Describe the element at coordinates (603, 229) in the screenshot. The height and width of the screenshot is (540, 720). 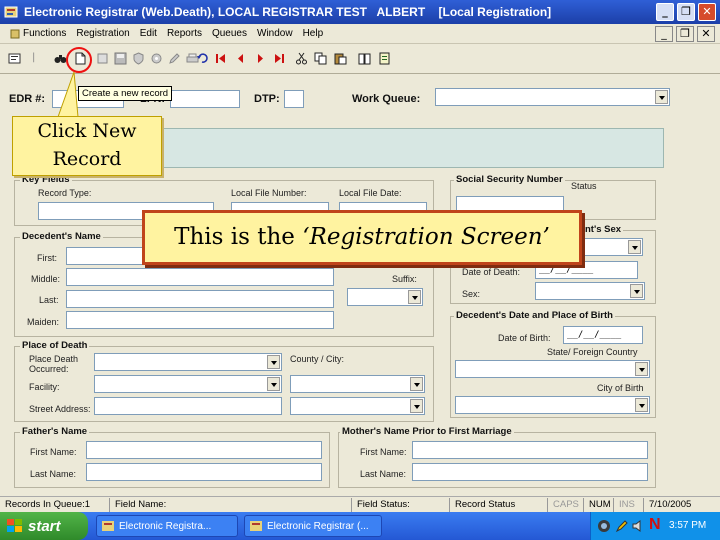
I see `decedent-sex-title: nt's Sex` at that location.